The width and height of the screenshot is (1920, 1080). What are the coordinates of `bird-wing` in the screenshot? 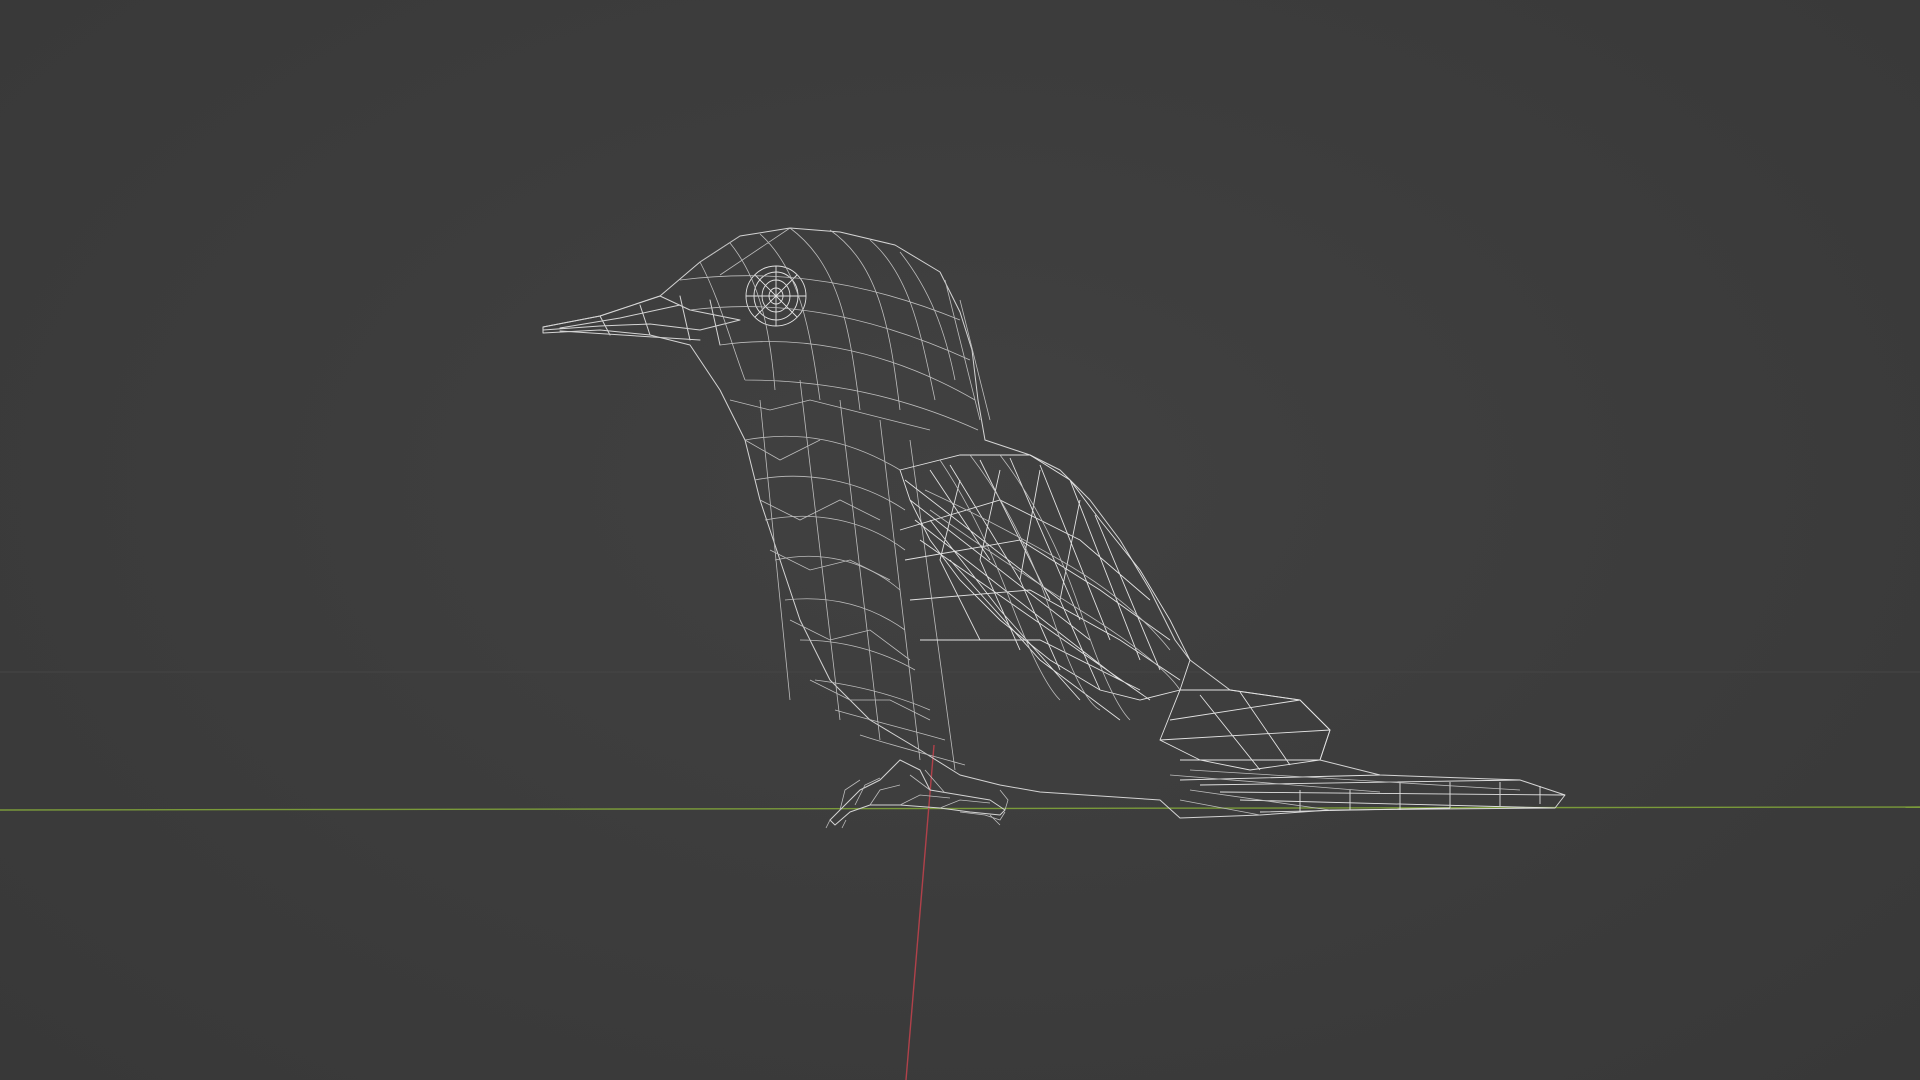 It's located at (1045, 587).